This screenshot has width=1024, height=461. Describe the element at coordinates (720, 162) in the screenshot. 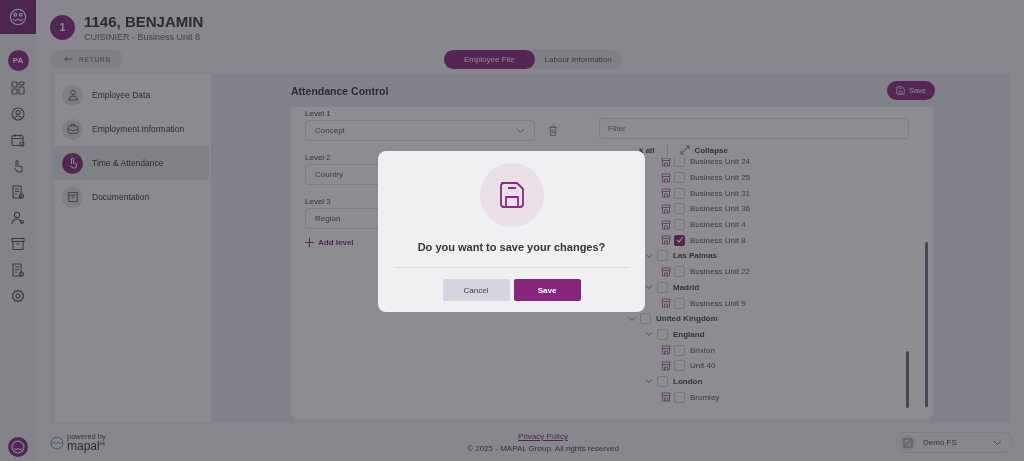

I see `tree-item-label: Business Unit 24` at that location.